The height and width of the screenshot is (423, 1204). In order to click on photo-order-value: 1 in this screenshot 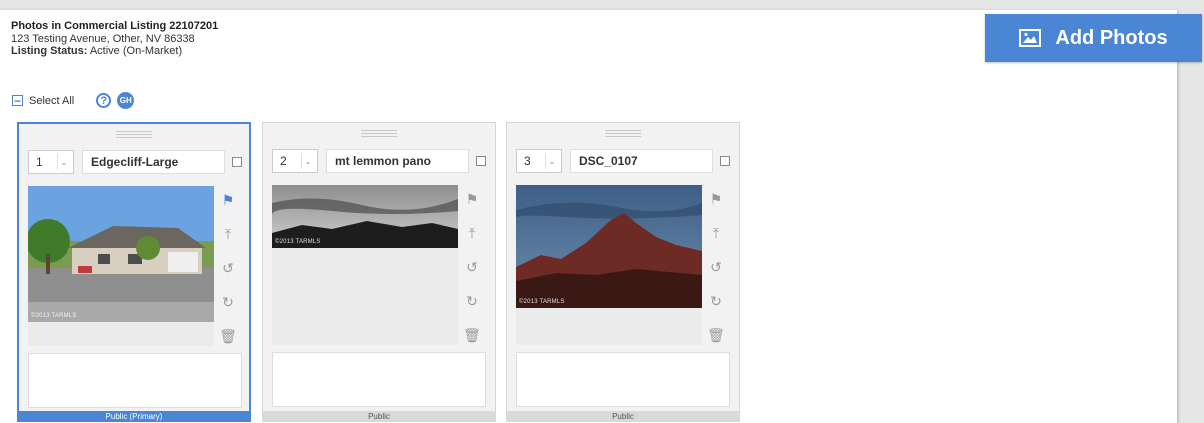, I will do `click(39, 162)`.